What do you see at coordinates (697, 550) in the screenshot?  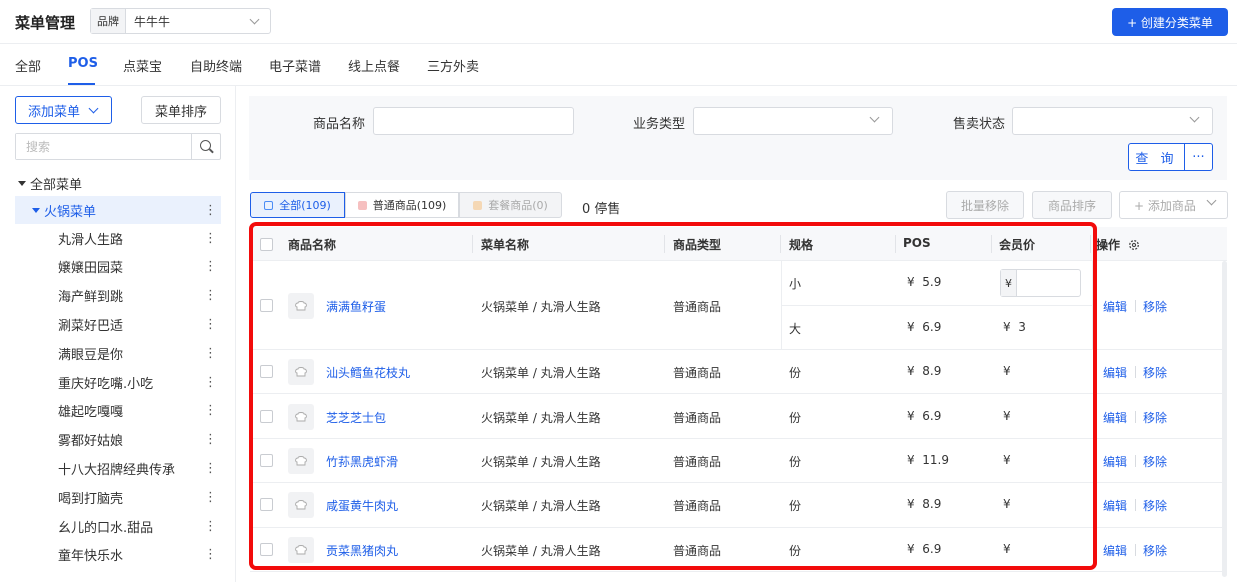 I see `product-type: 普通商品` at bounding box center [697, 550].